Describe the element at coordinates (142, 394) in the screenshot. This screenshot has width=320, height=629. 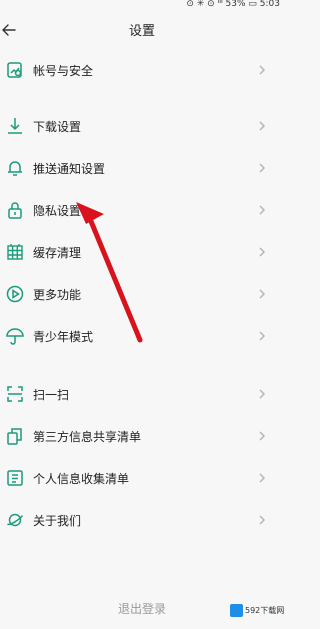
I see `settings-item-scan: 扫一扫` at that location.